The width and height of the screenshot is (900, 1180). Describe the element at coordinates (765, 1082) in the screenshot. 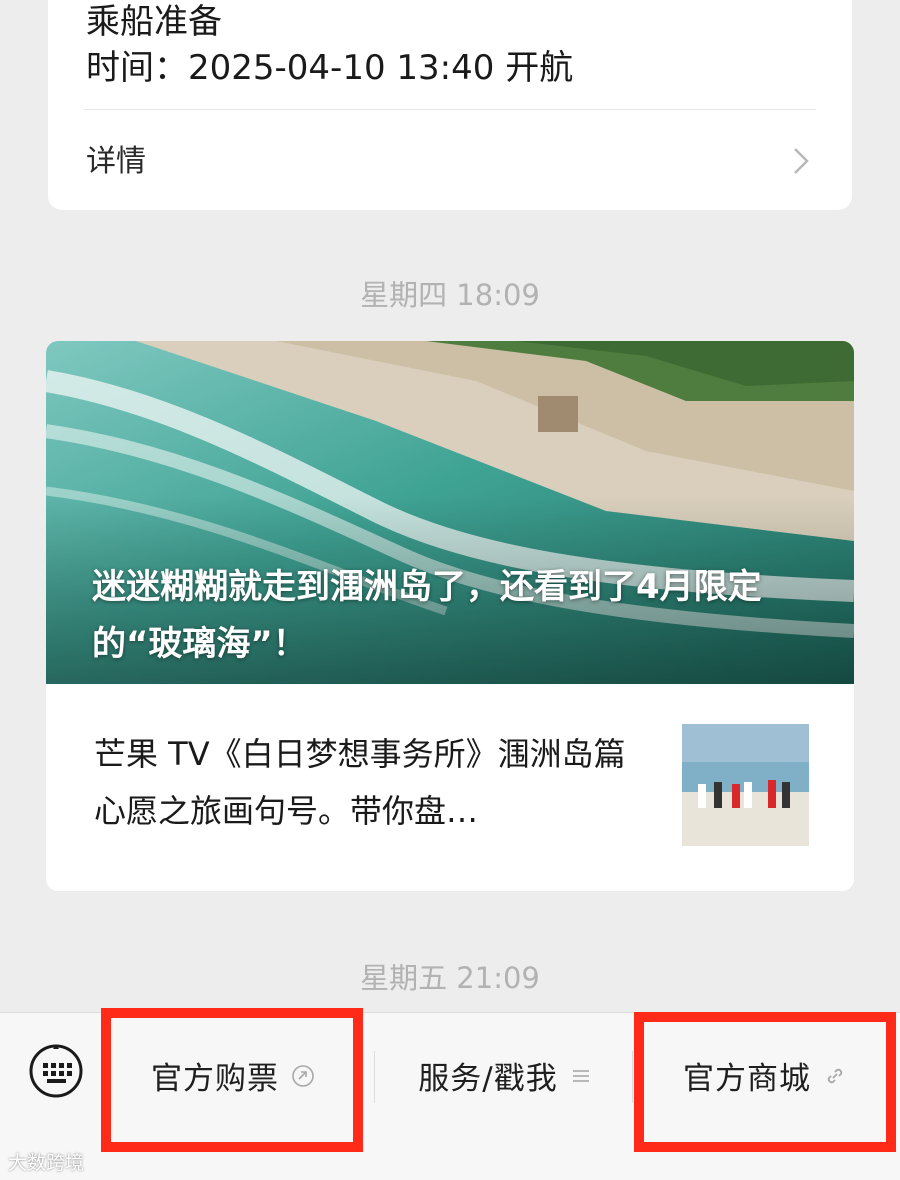

I see `highlight-box-store` at that location.